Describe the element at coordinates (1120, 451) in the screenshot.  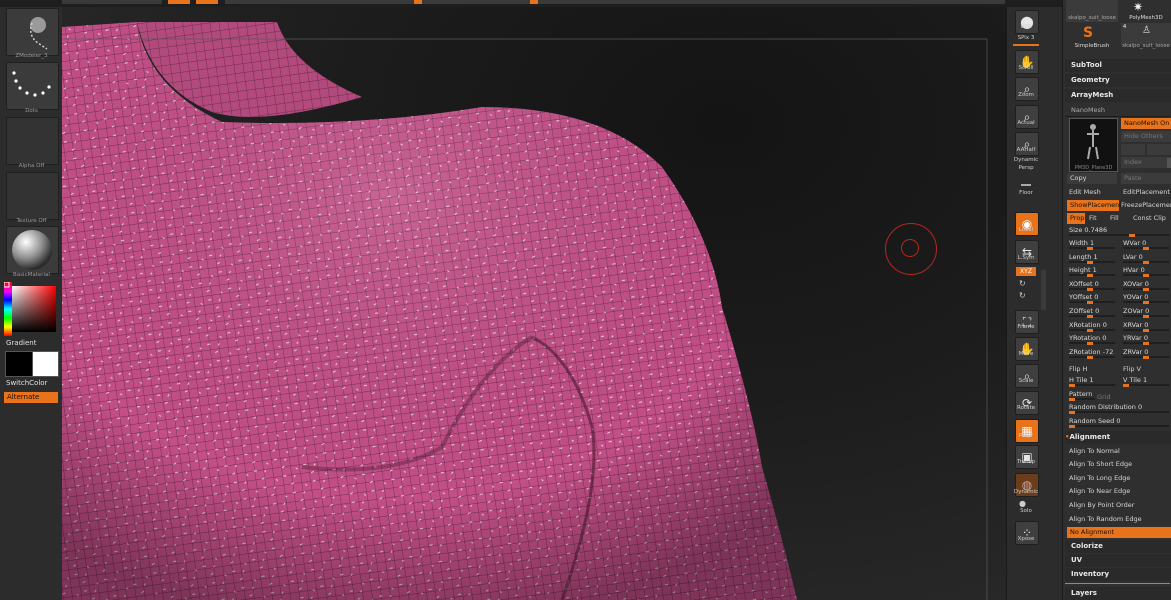
I see `align-to-normal-button: Align To Normal` at that location.